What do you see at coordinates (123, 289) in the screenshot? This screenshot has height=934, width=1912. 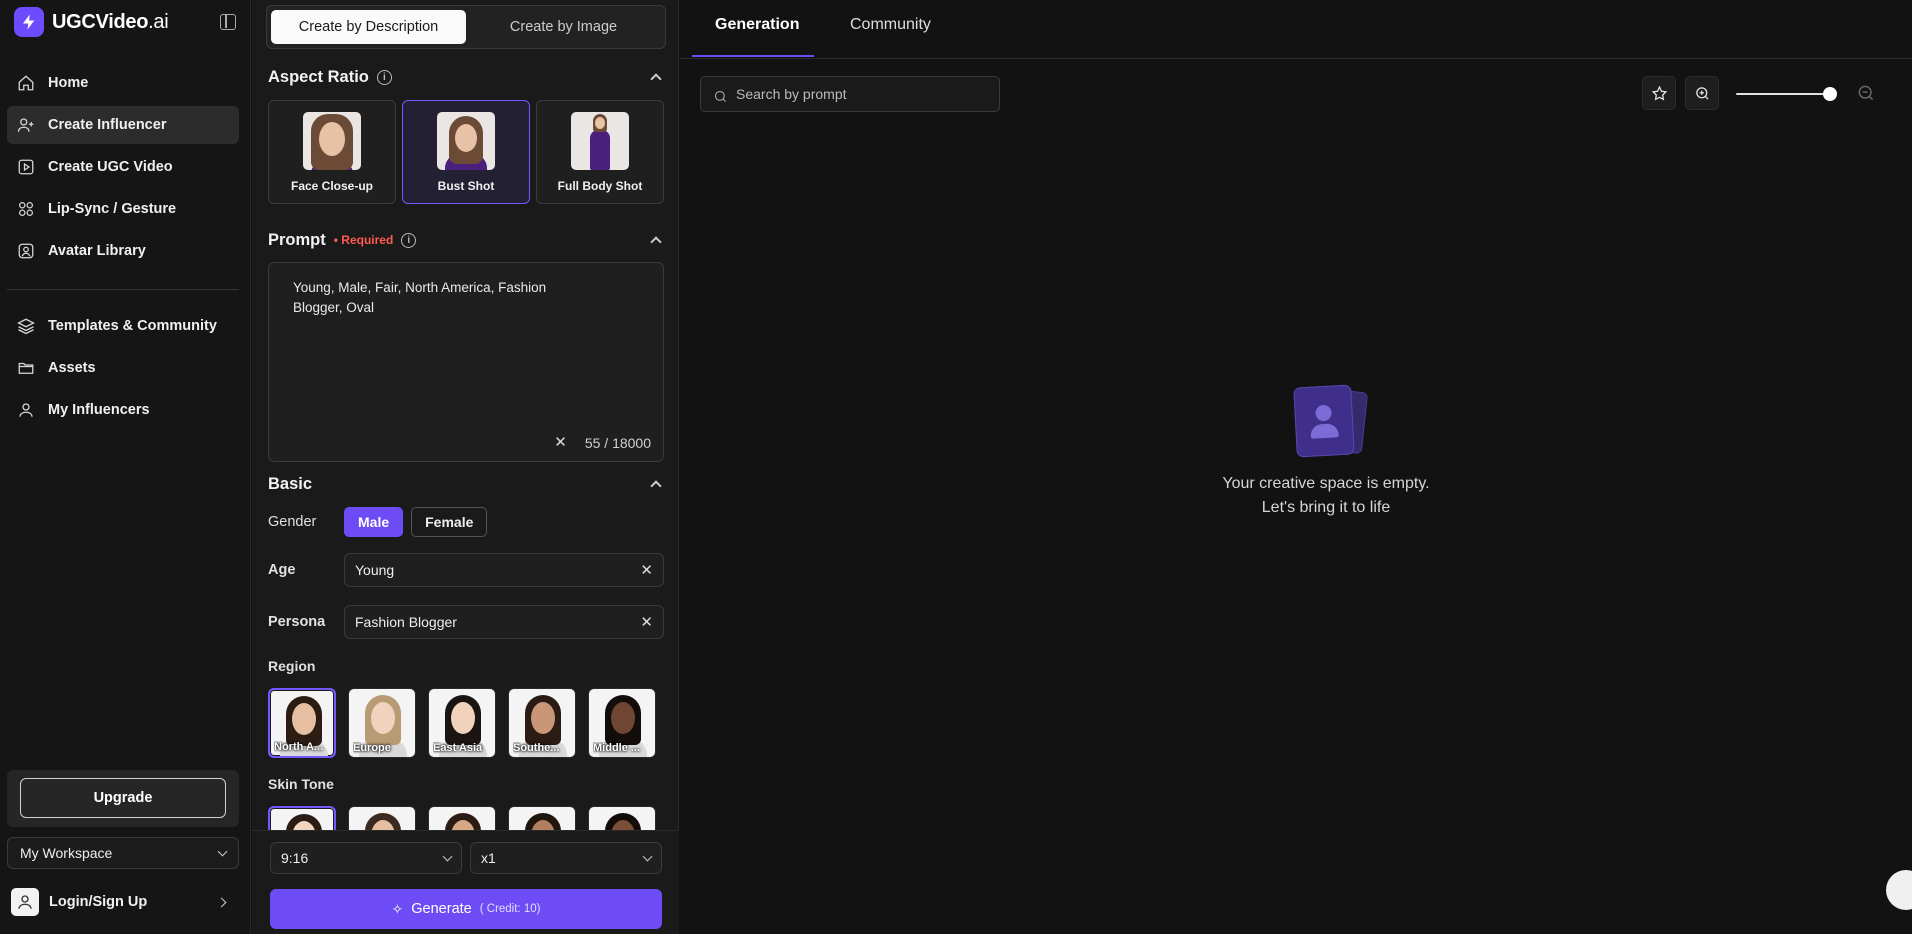 I see `nav-divider` at bounding box center [123, 289].